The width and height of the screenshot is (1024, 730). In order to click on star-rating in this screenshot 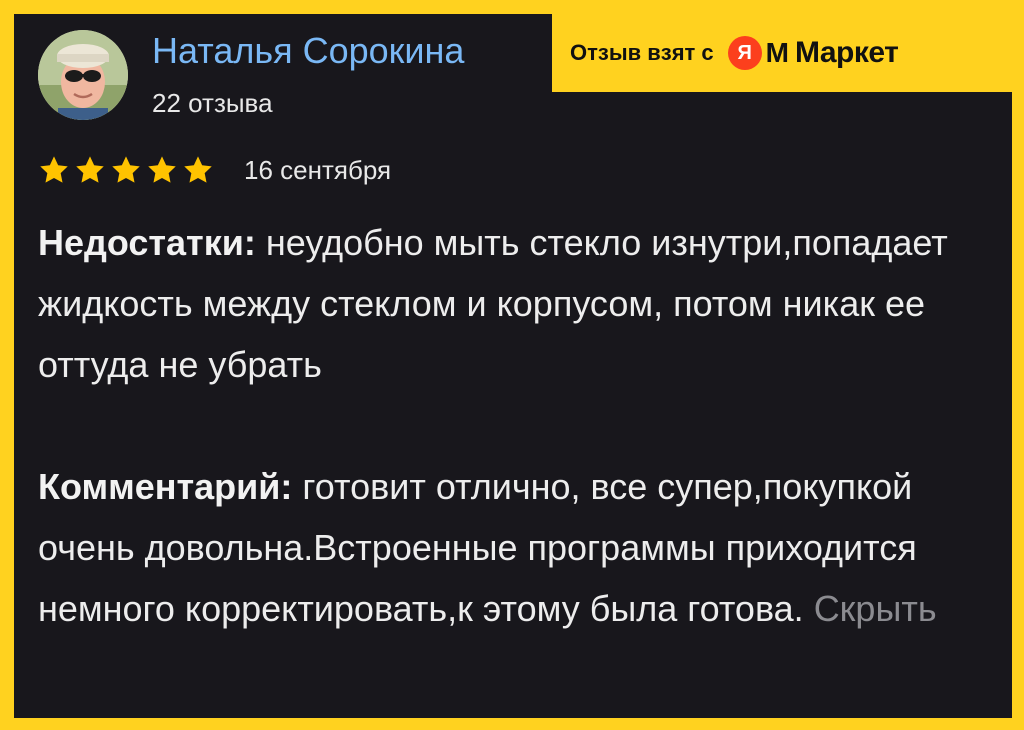, I will do `click(126, 170)`.